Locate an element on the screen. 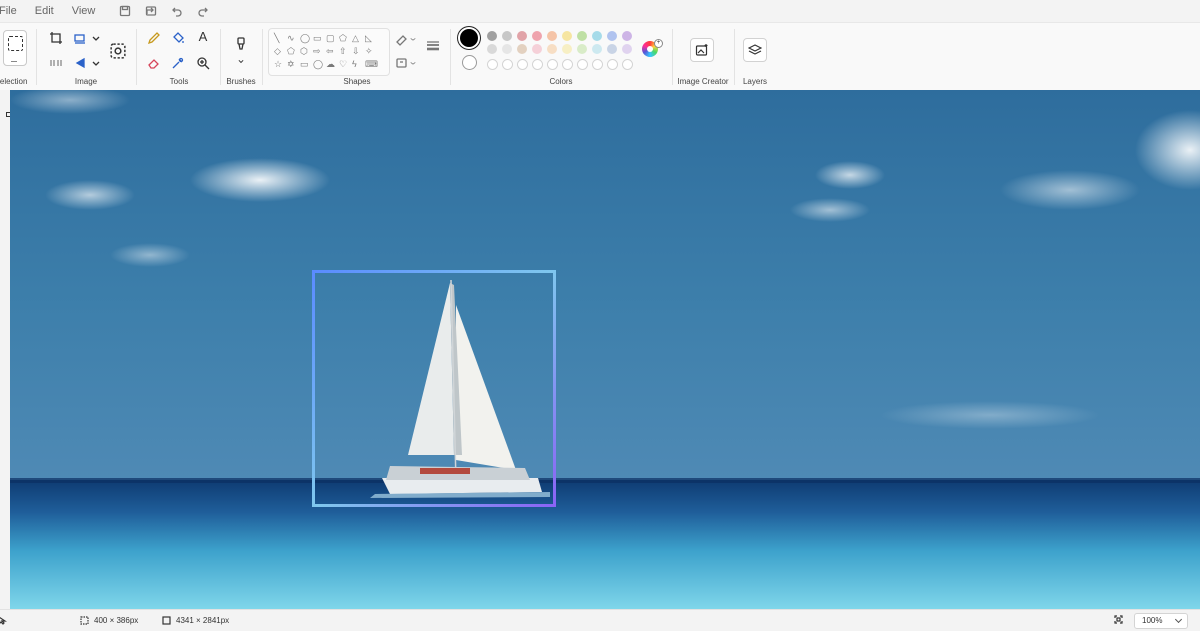 The image size is (1200, 631). undo-icon is located at coordinates (177, 11).